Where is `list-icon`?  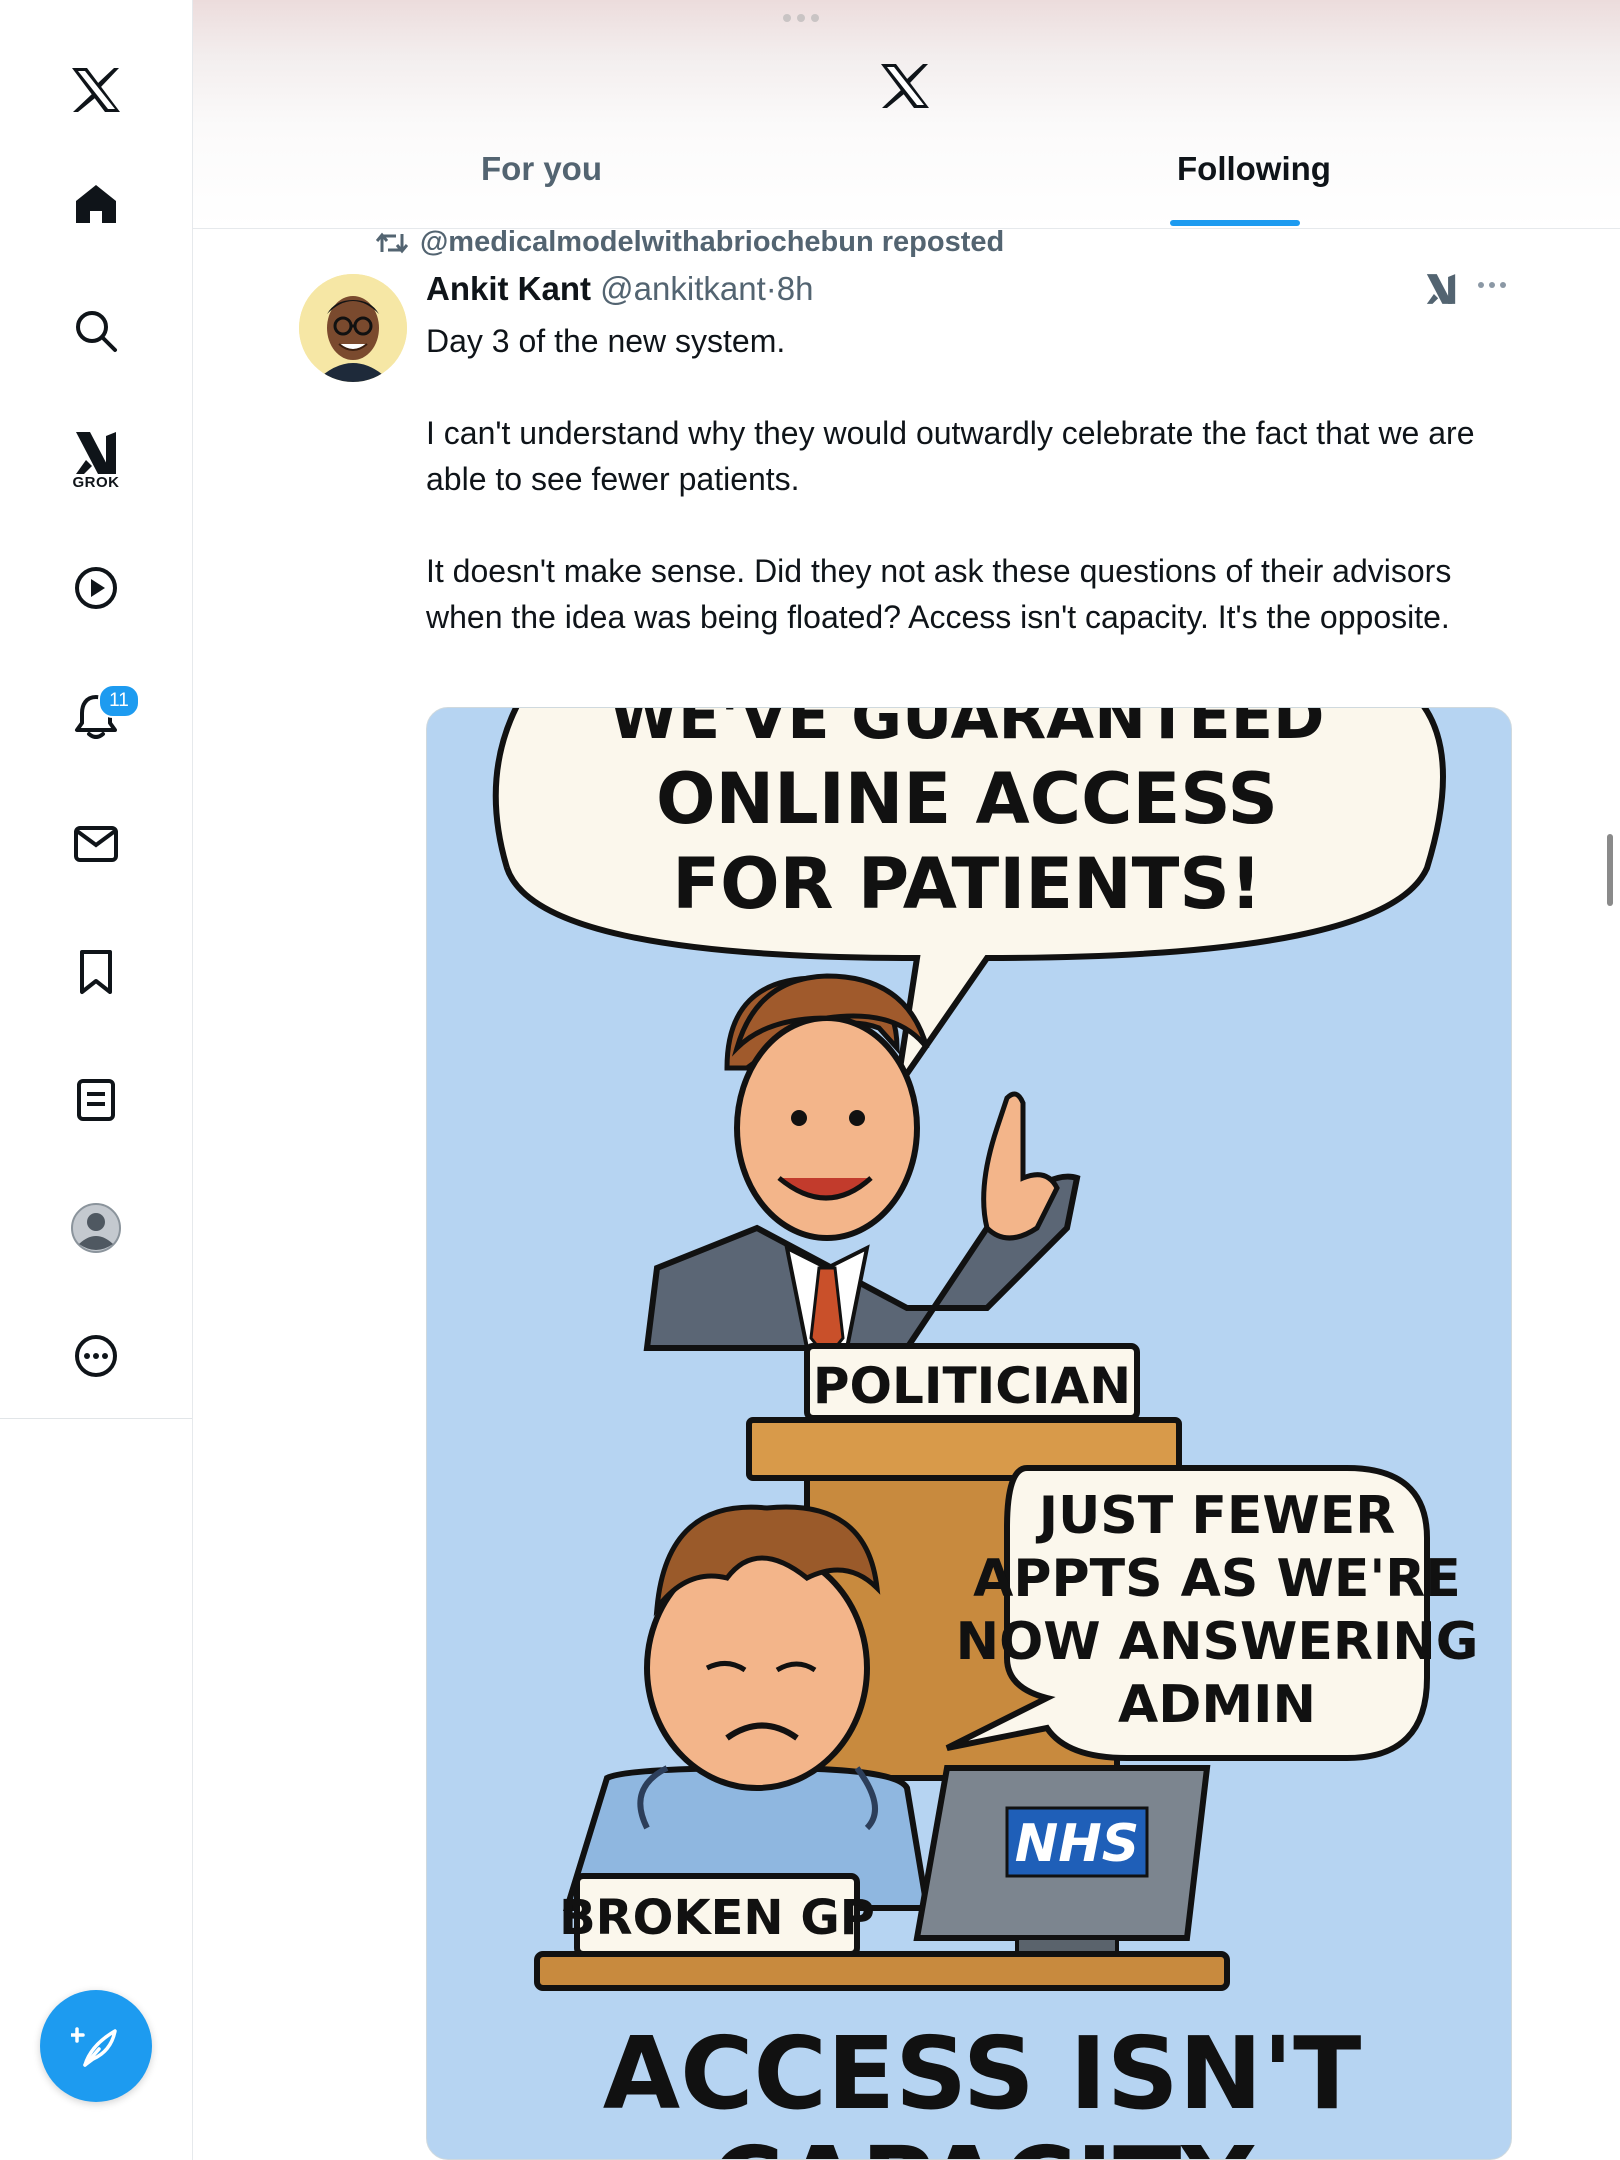
list-icon is located at coordinates (96, 1100).